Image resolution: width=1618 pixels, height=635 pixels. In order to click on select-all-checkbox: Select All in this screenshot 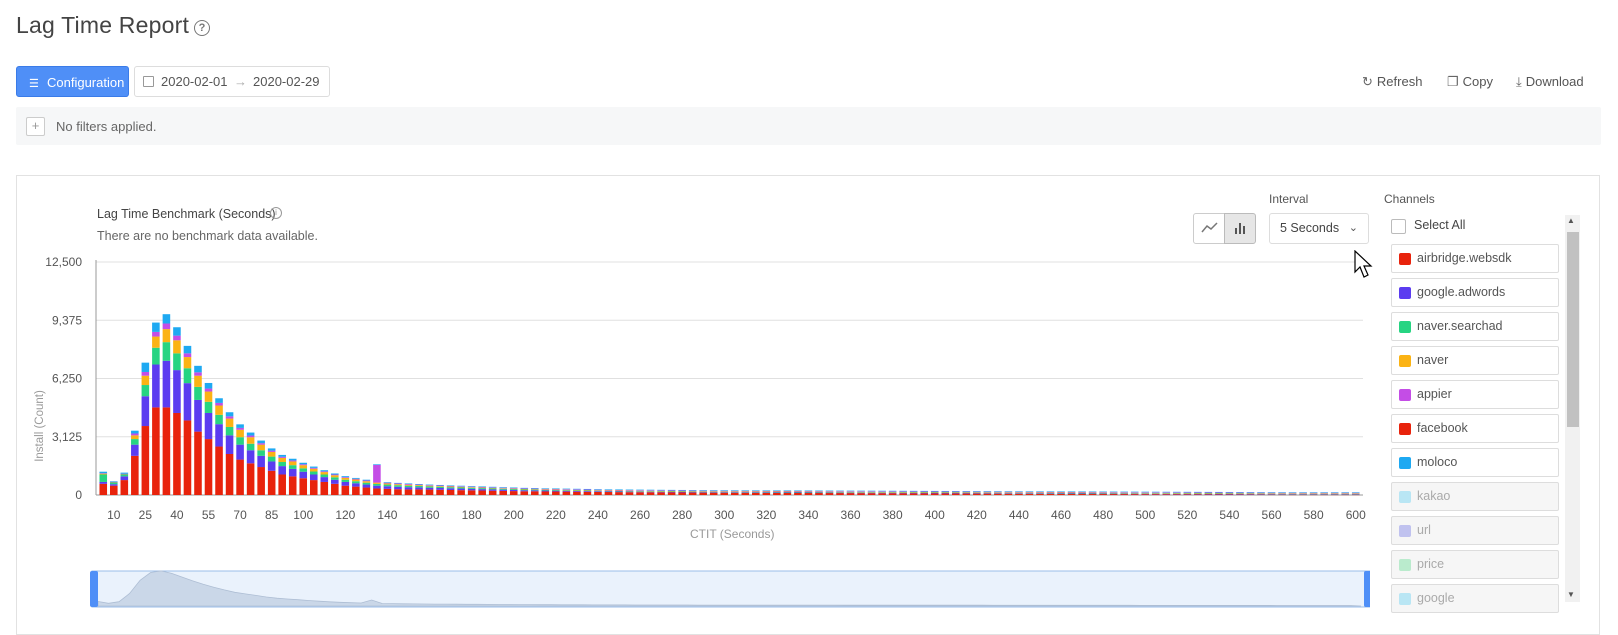, I will do `click(1475, 225)`.